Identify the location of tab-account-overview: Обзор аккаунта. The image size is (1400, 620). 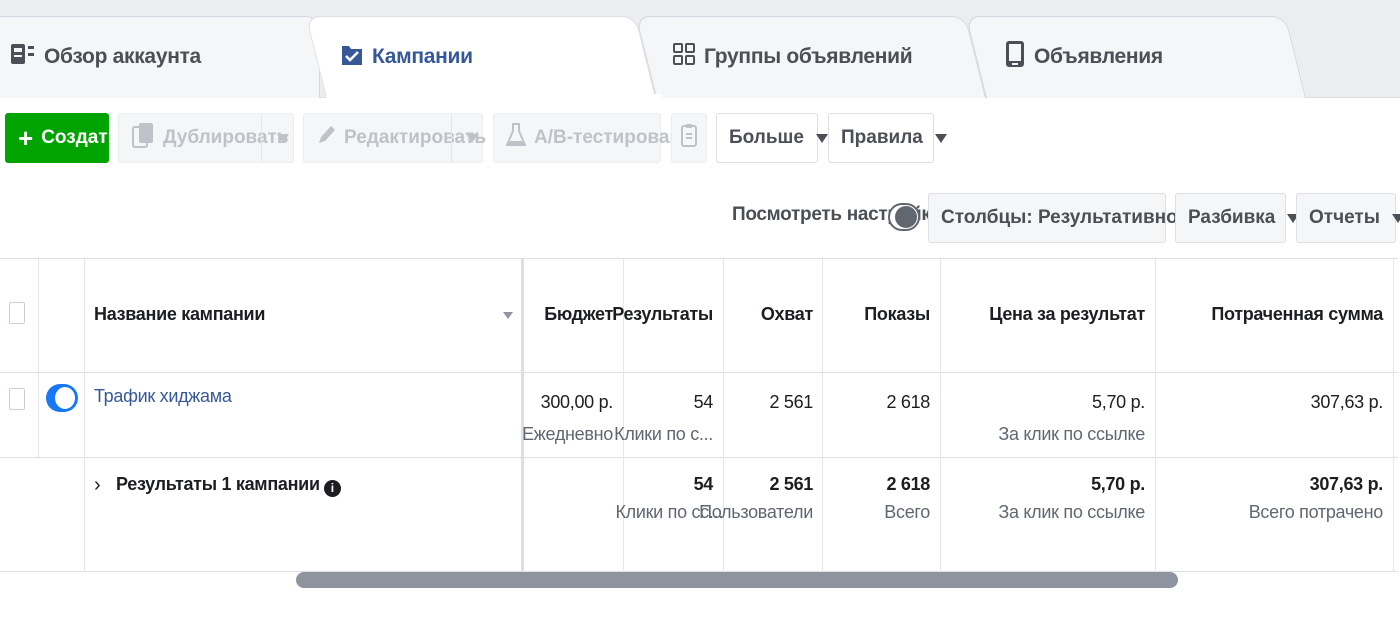
(160, 57).